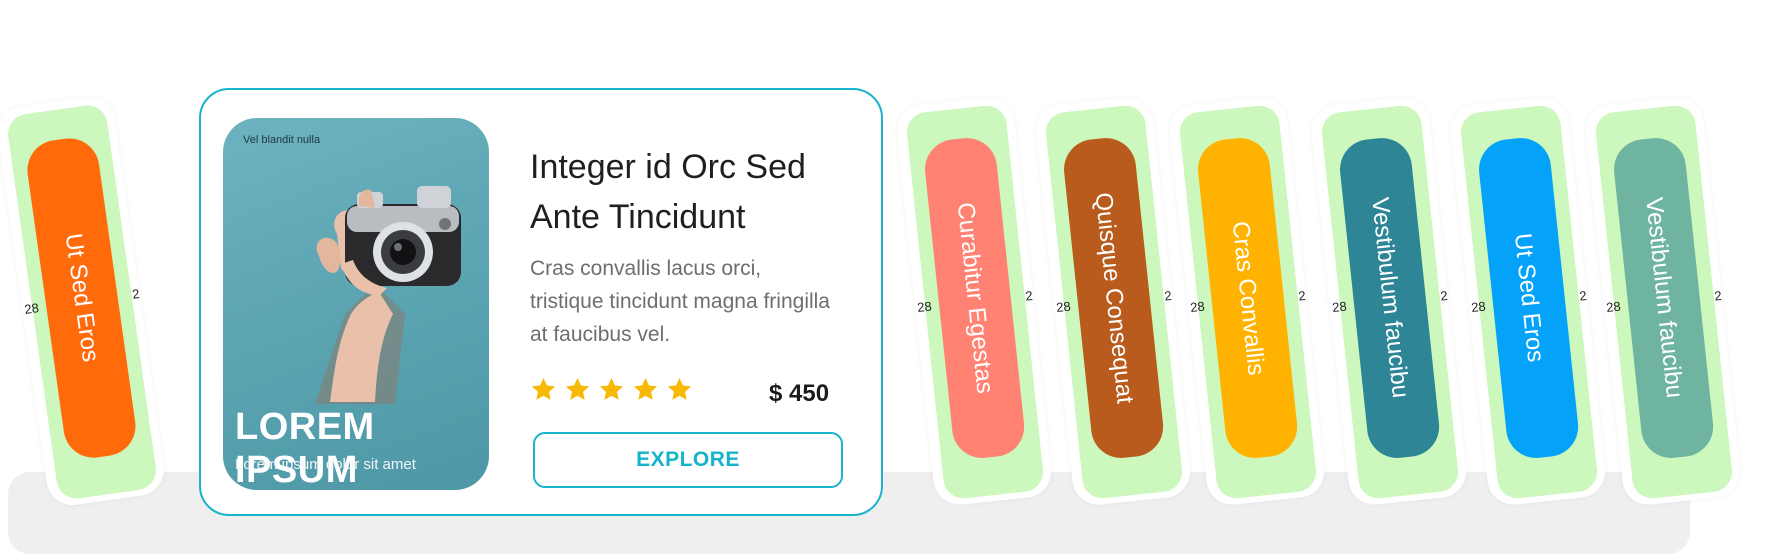  I want to click on mini-card: 28 2 Curabitur Egestas, so click(974, 301).